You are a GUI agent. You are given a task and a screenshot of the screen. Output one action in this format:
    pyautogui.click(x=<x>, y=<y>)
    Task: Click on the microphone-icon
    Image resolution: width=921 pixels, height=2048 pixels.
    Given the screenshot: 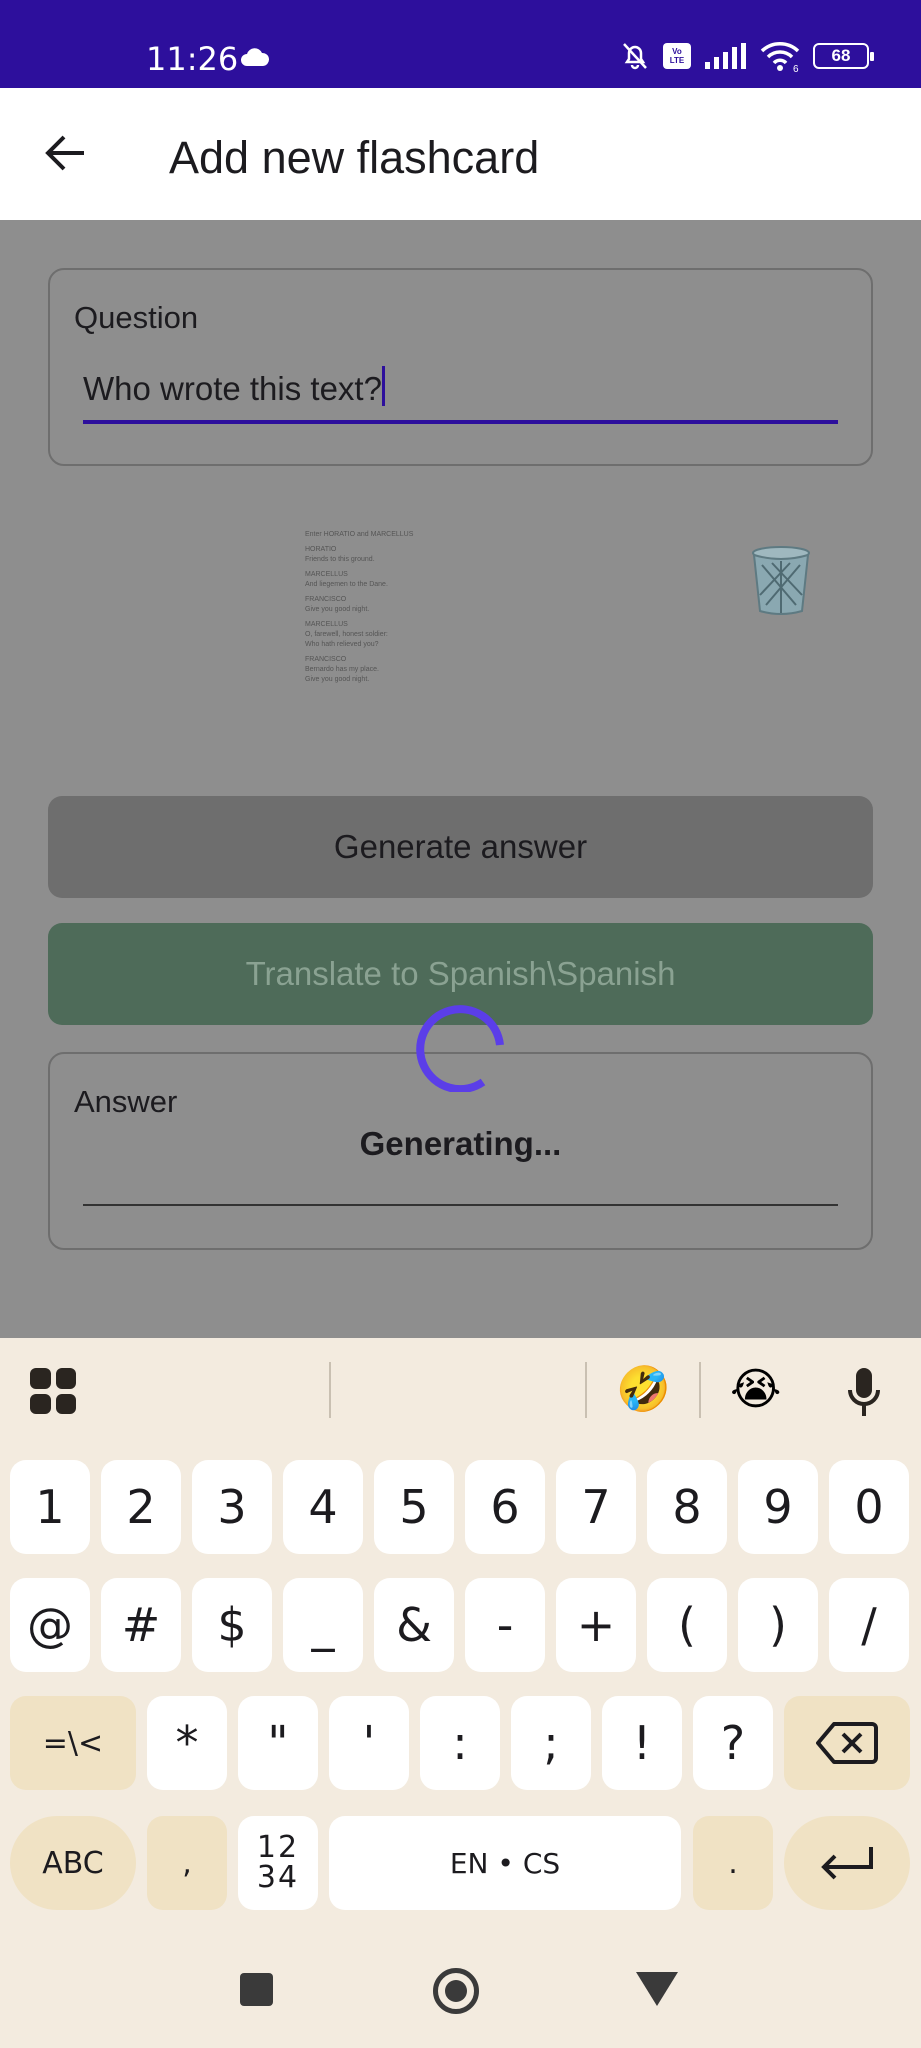 What is the action you would take?
    pyautogui.click(x=864, y=1392)
    